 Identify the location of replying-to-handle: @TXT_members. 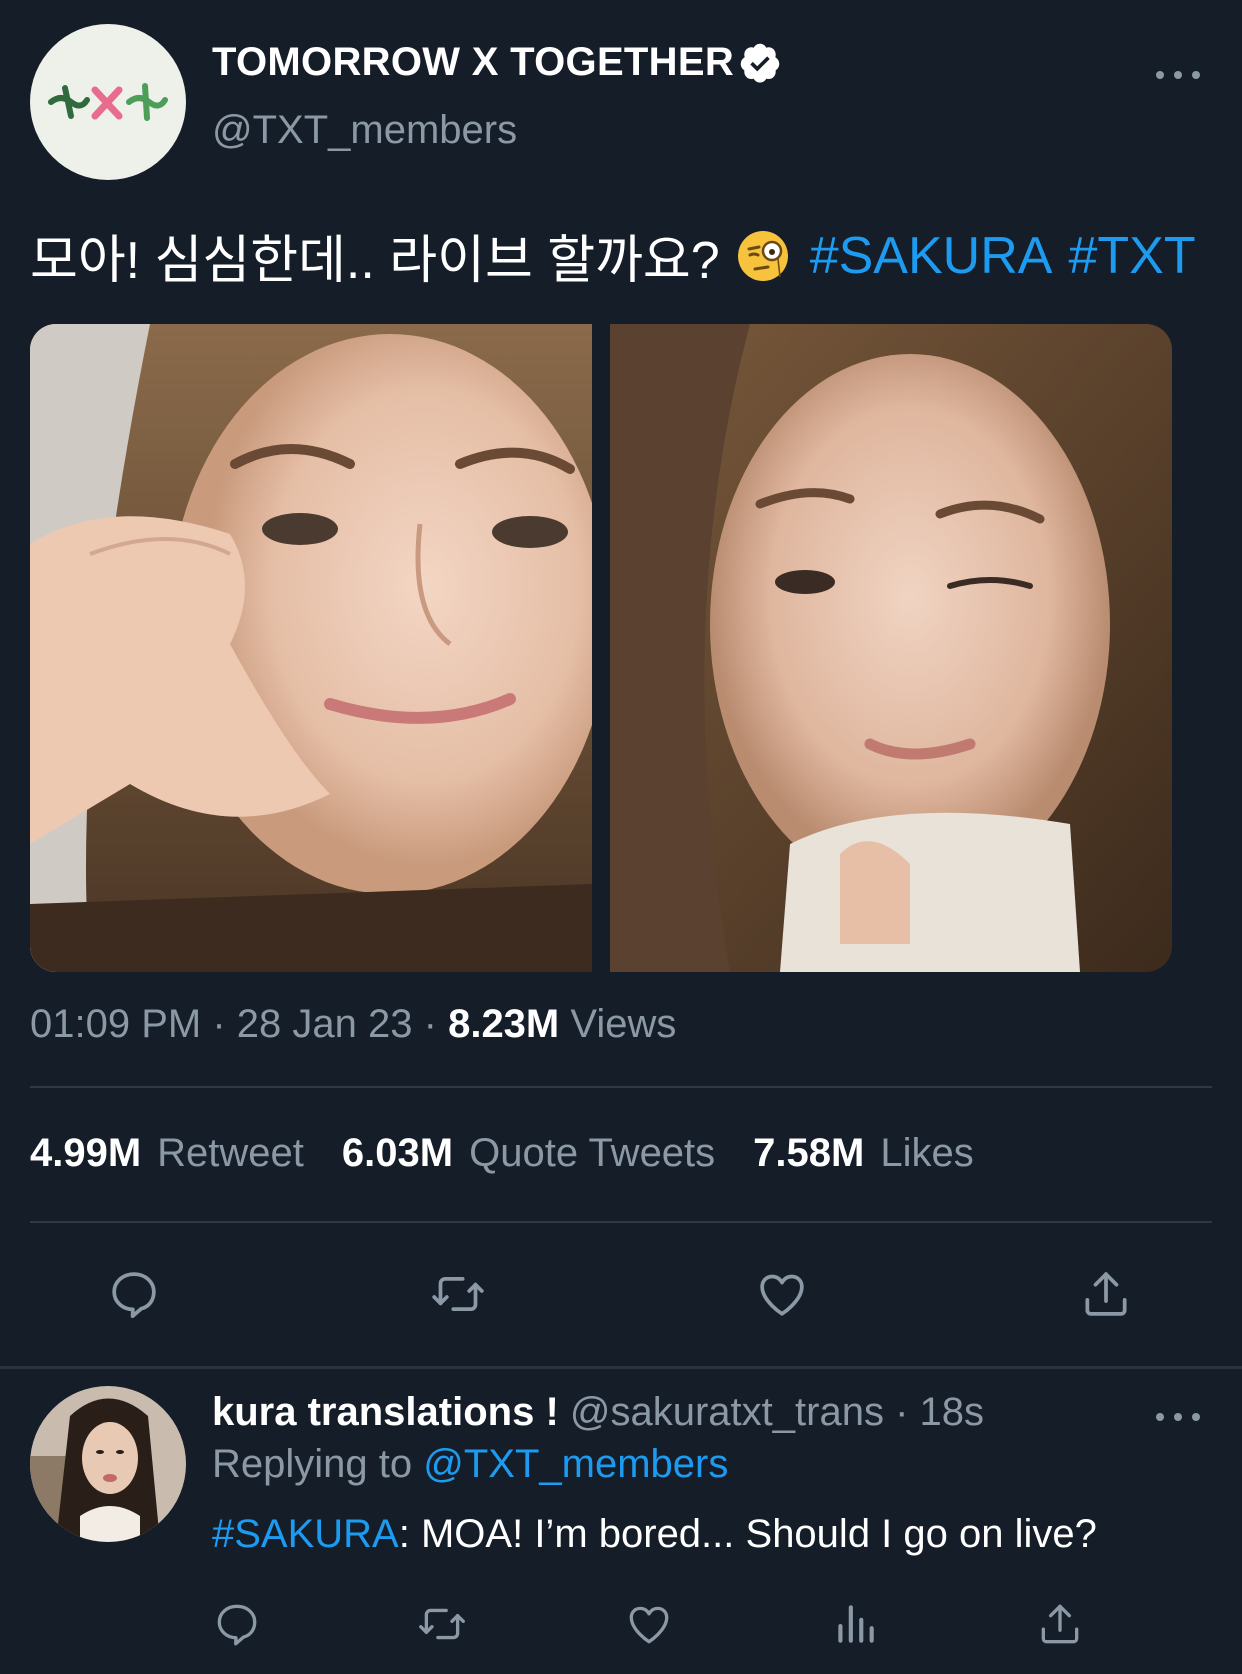
(575, 1464).